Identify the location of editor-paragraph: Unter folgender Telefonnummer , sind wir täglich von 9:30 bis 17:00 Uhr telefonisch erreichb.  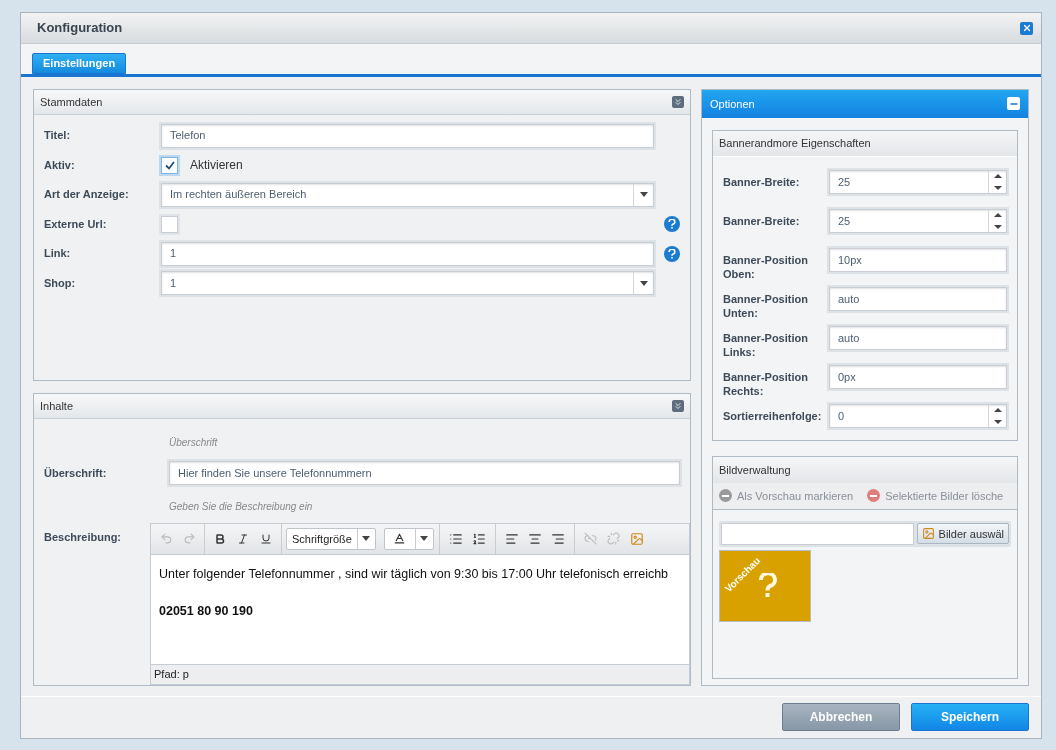
(414, 574).